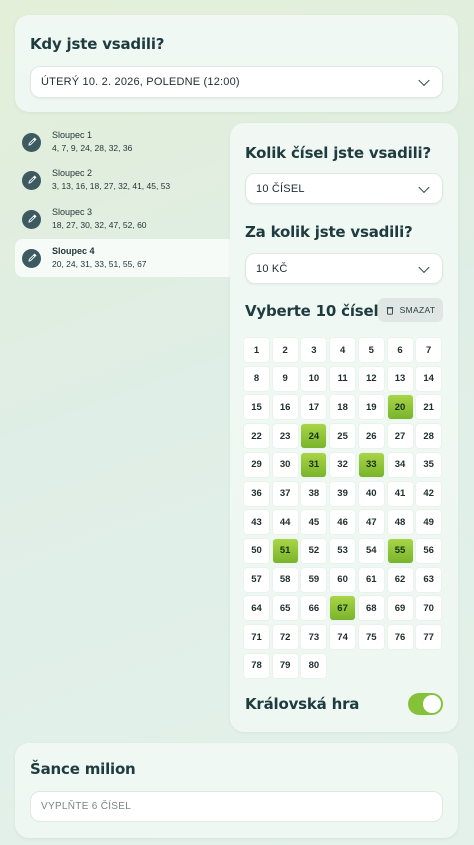  I want to click on number-cell-1: 1, so click(256, 350).